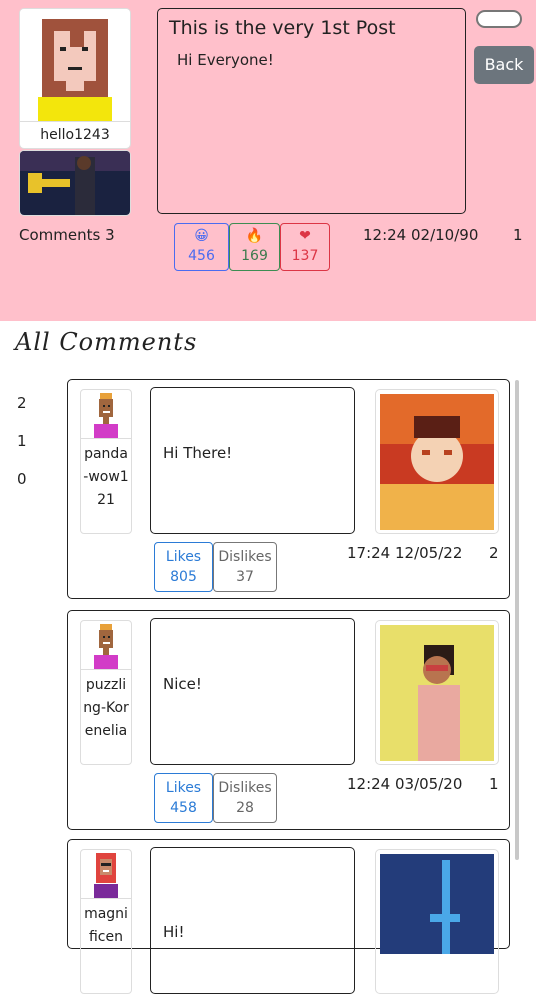  I want to click on post-content-box: This is the very 1st Post Hi Everyone!, so click(311, 111).